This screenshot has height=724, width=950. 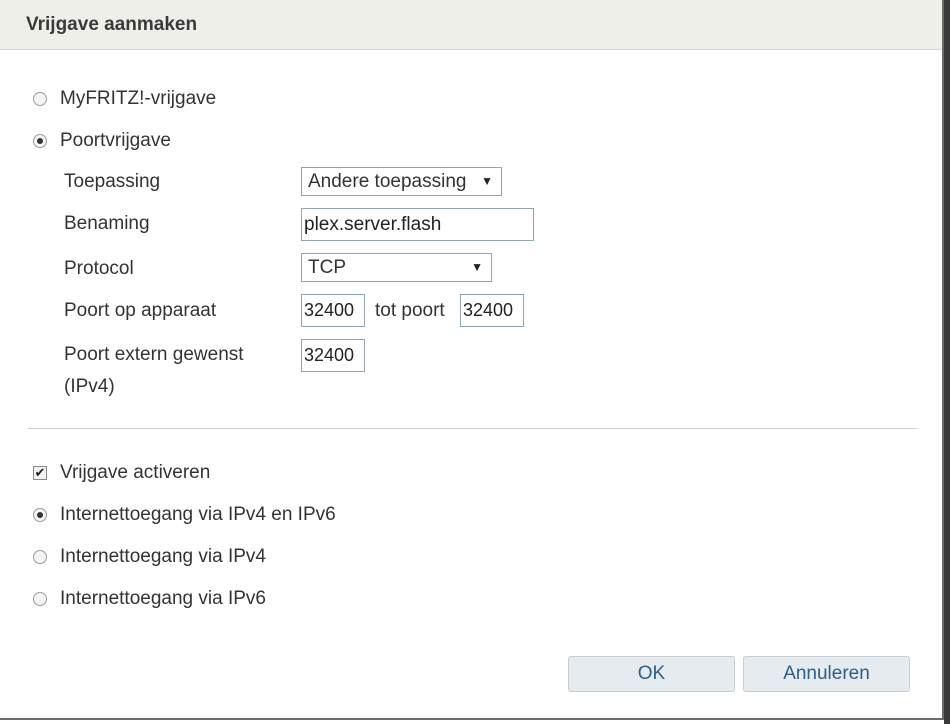 I want to click on port-external-label: Poort extern gewenst, so click(x=154, y=354).